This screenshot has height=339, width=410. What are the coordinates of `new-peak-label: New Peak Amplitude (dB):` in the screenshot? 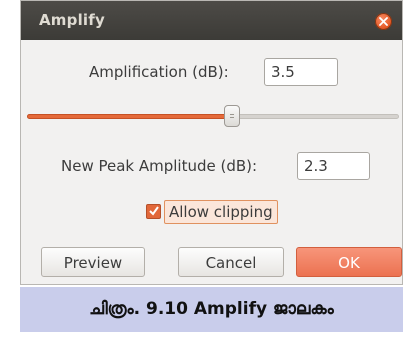 It's located at (159, 166).